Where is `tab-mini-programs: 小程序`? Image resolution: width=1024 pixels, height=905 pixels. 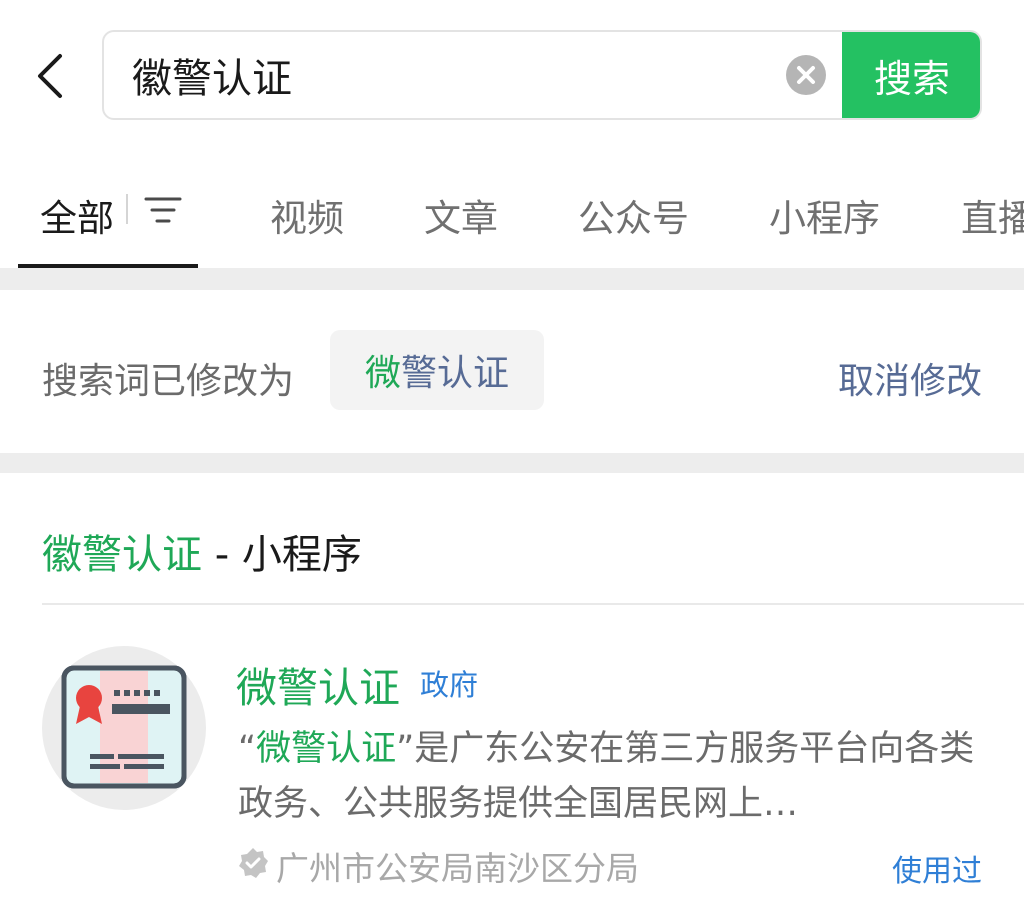
tab-mini-programs: 小程序 is located at coordinates (824, 215).